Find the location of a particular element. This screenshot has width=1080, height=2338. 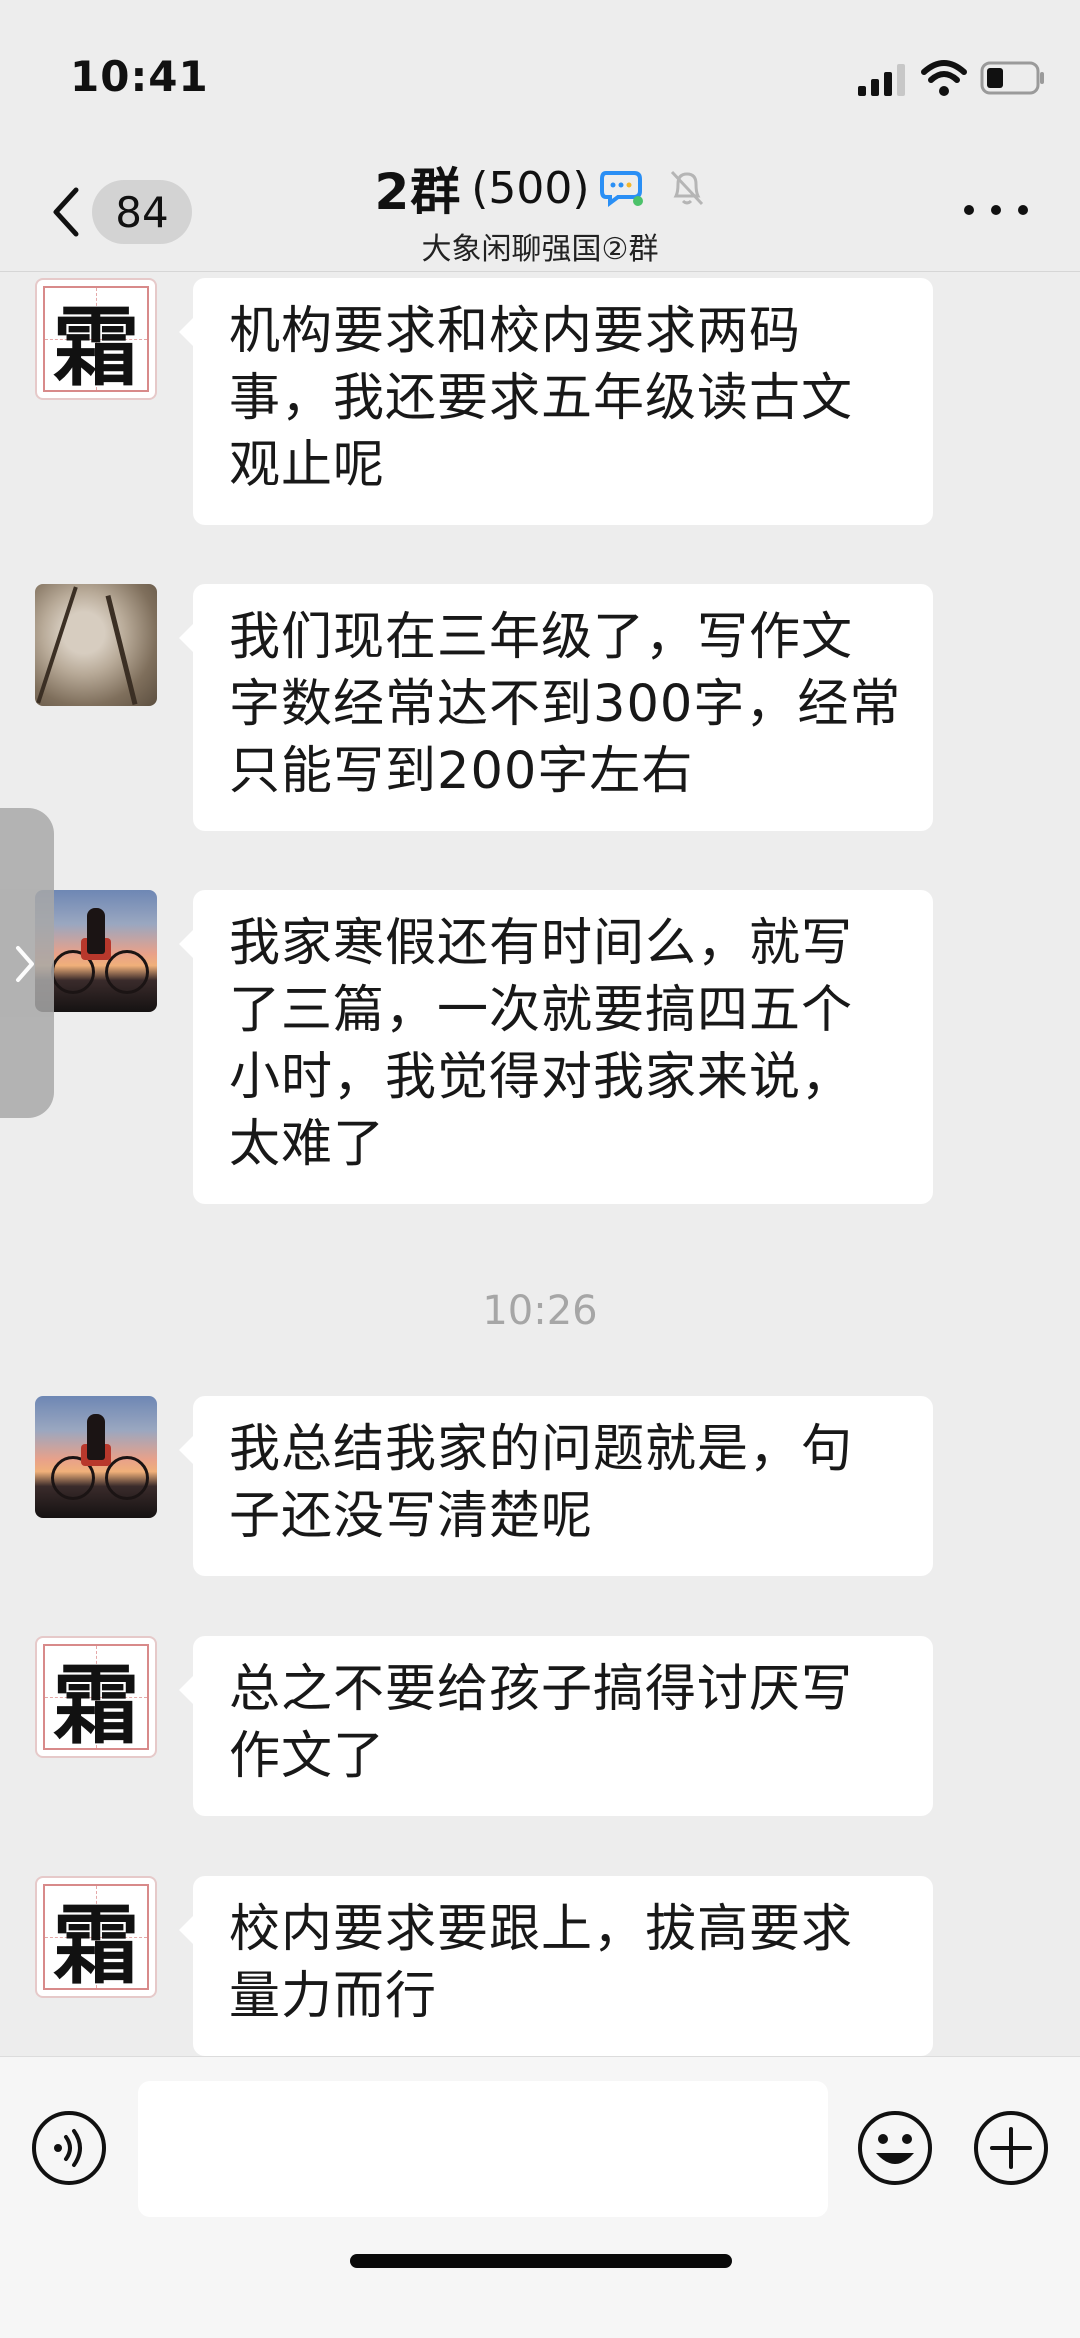

home-indicator is located at coordinates (541, 2261).